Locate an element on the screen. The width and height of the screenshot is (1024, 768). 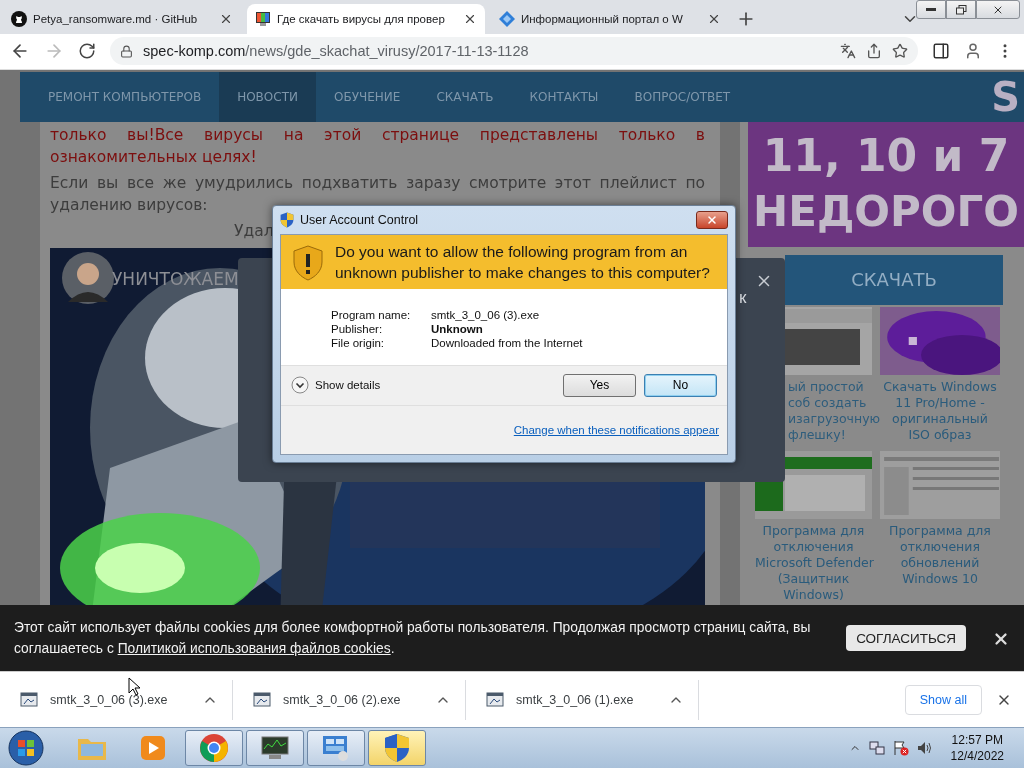
lock-icon is located at coordinates (126, 51).